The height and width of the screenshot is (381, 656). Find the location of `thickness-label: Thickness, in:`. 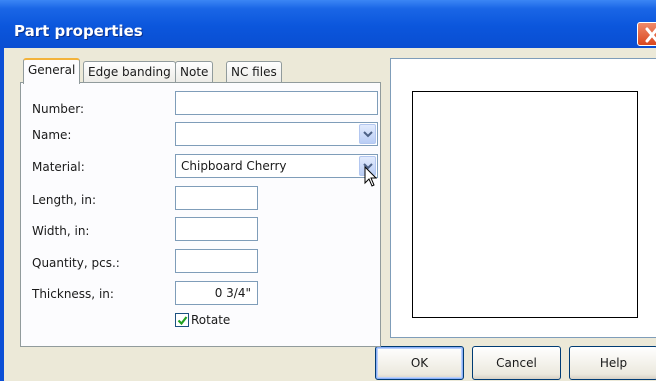

thickness-label: Thickness, in: is located at coordinates (73, 294).